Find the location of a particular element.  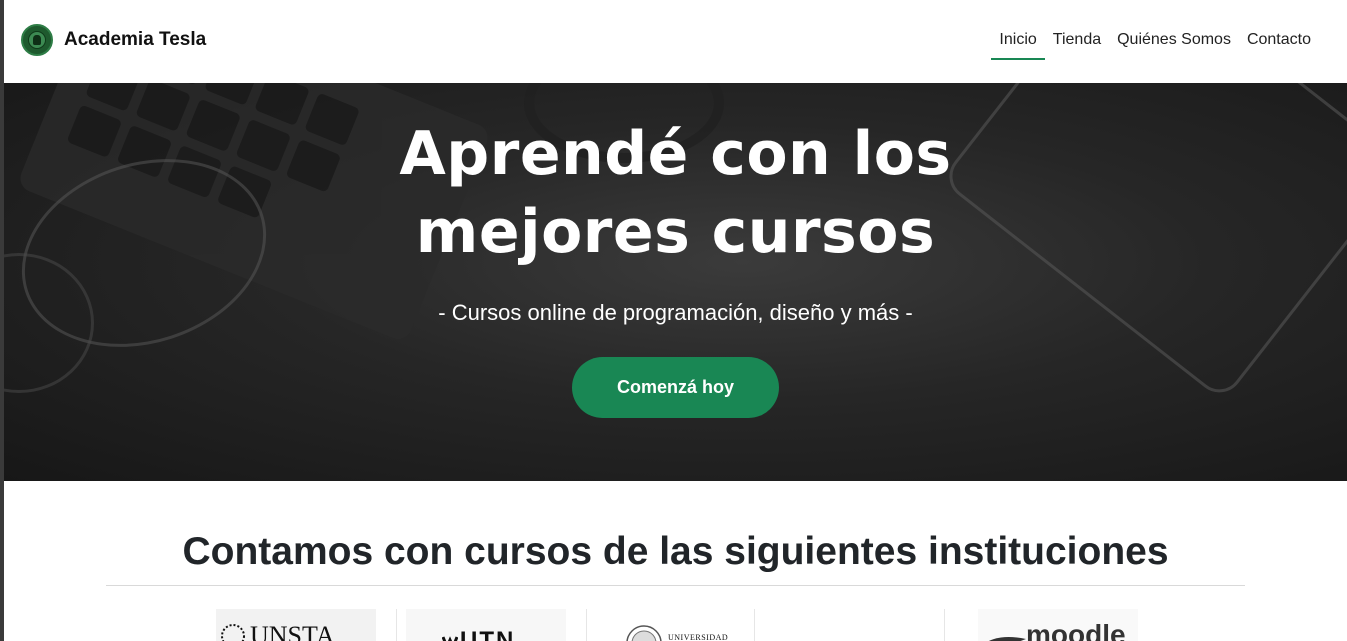

hero-title-line1: Aprendé con los is located at coordinates (675, 154).